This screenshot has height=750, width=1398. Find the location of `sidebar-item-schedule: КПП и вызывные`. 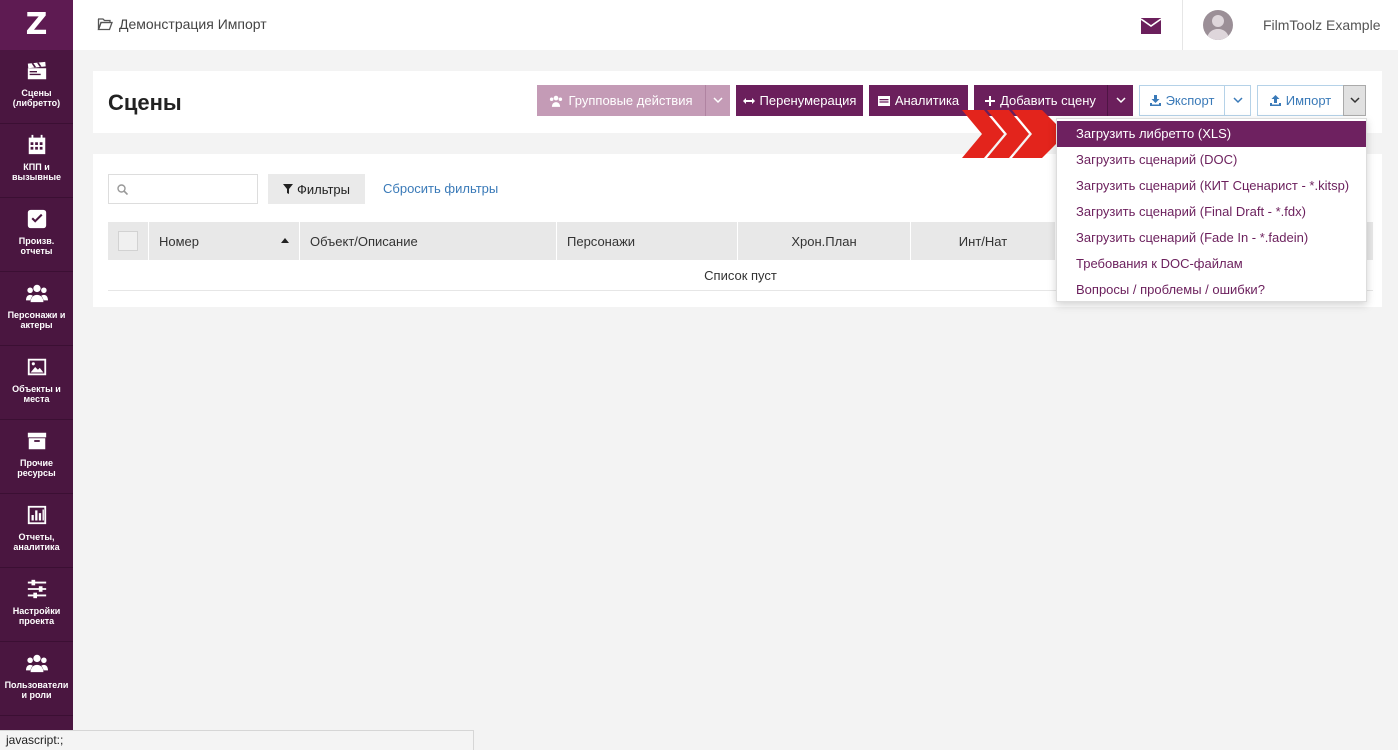

sidebar-item-schedule: КПП и вызывные is located at coordinates (36, 161).